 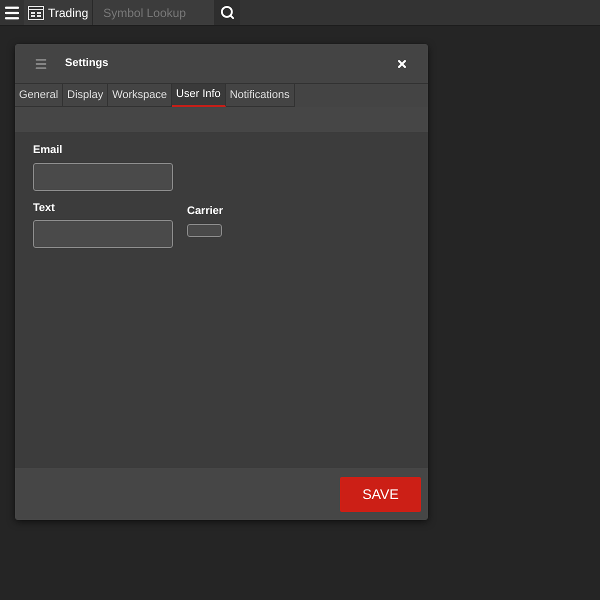 What do you see at coordinates (59, 12) in the screenshot?
I see `app-button: Trading` at bounding box center [59, 12].